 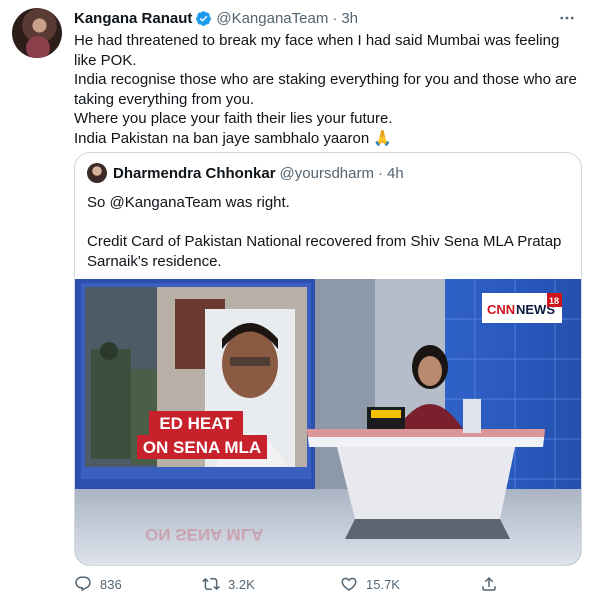 What do you see at coordinates (202, 447) in the screenshot?
I see `media-headline-2: ON SENA MLA` at bounding box center [202, 447].